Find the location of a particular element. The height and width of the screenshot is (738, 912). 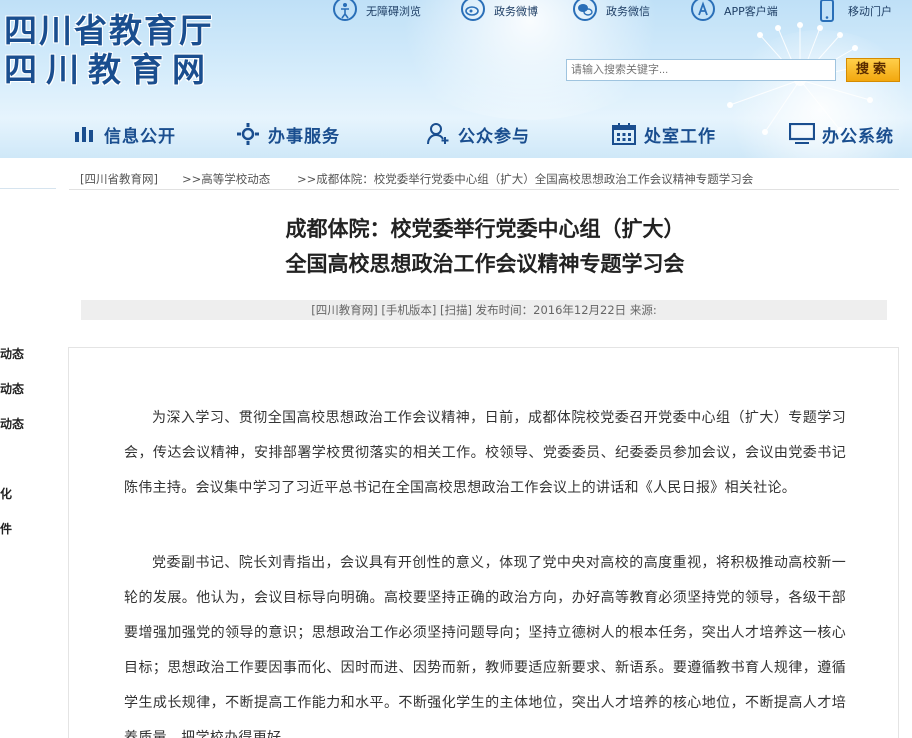

calendar-icon is located at coordinates (624, 134).